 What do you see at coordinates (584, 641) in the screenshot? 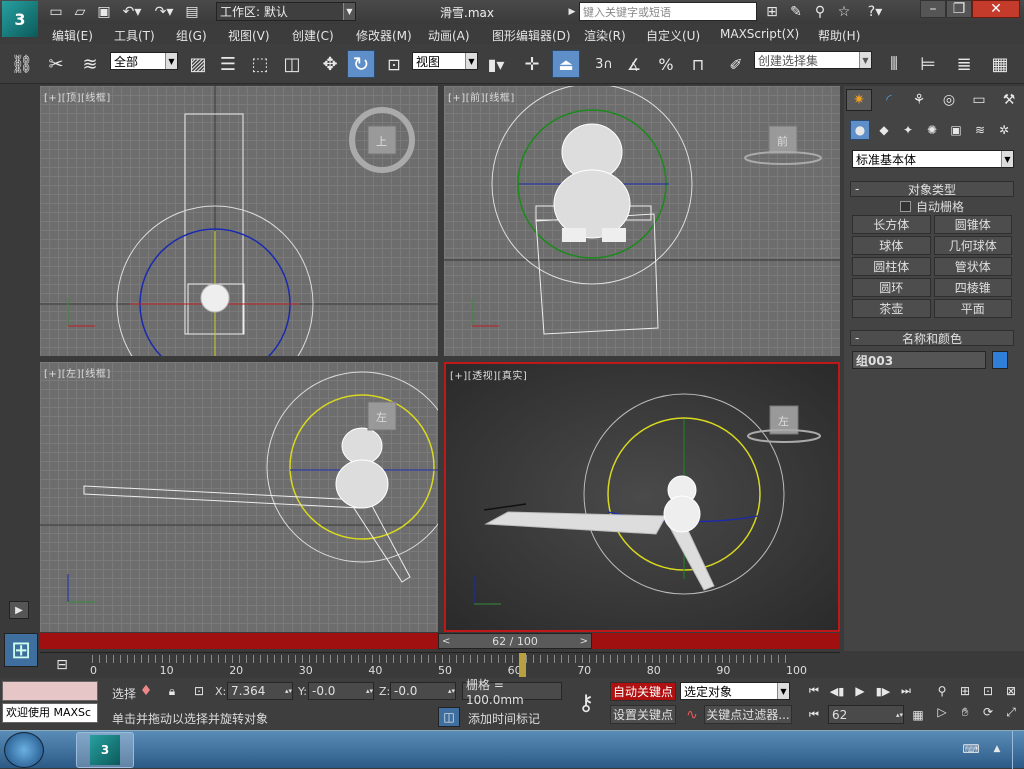
I see `slider-right-arrow: >` at bounding box center [584, 641].